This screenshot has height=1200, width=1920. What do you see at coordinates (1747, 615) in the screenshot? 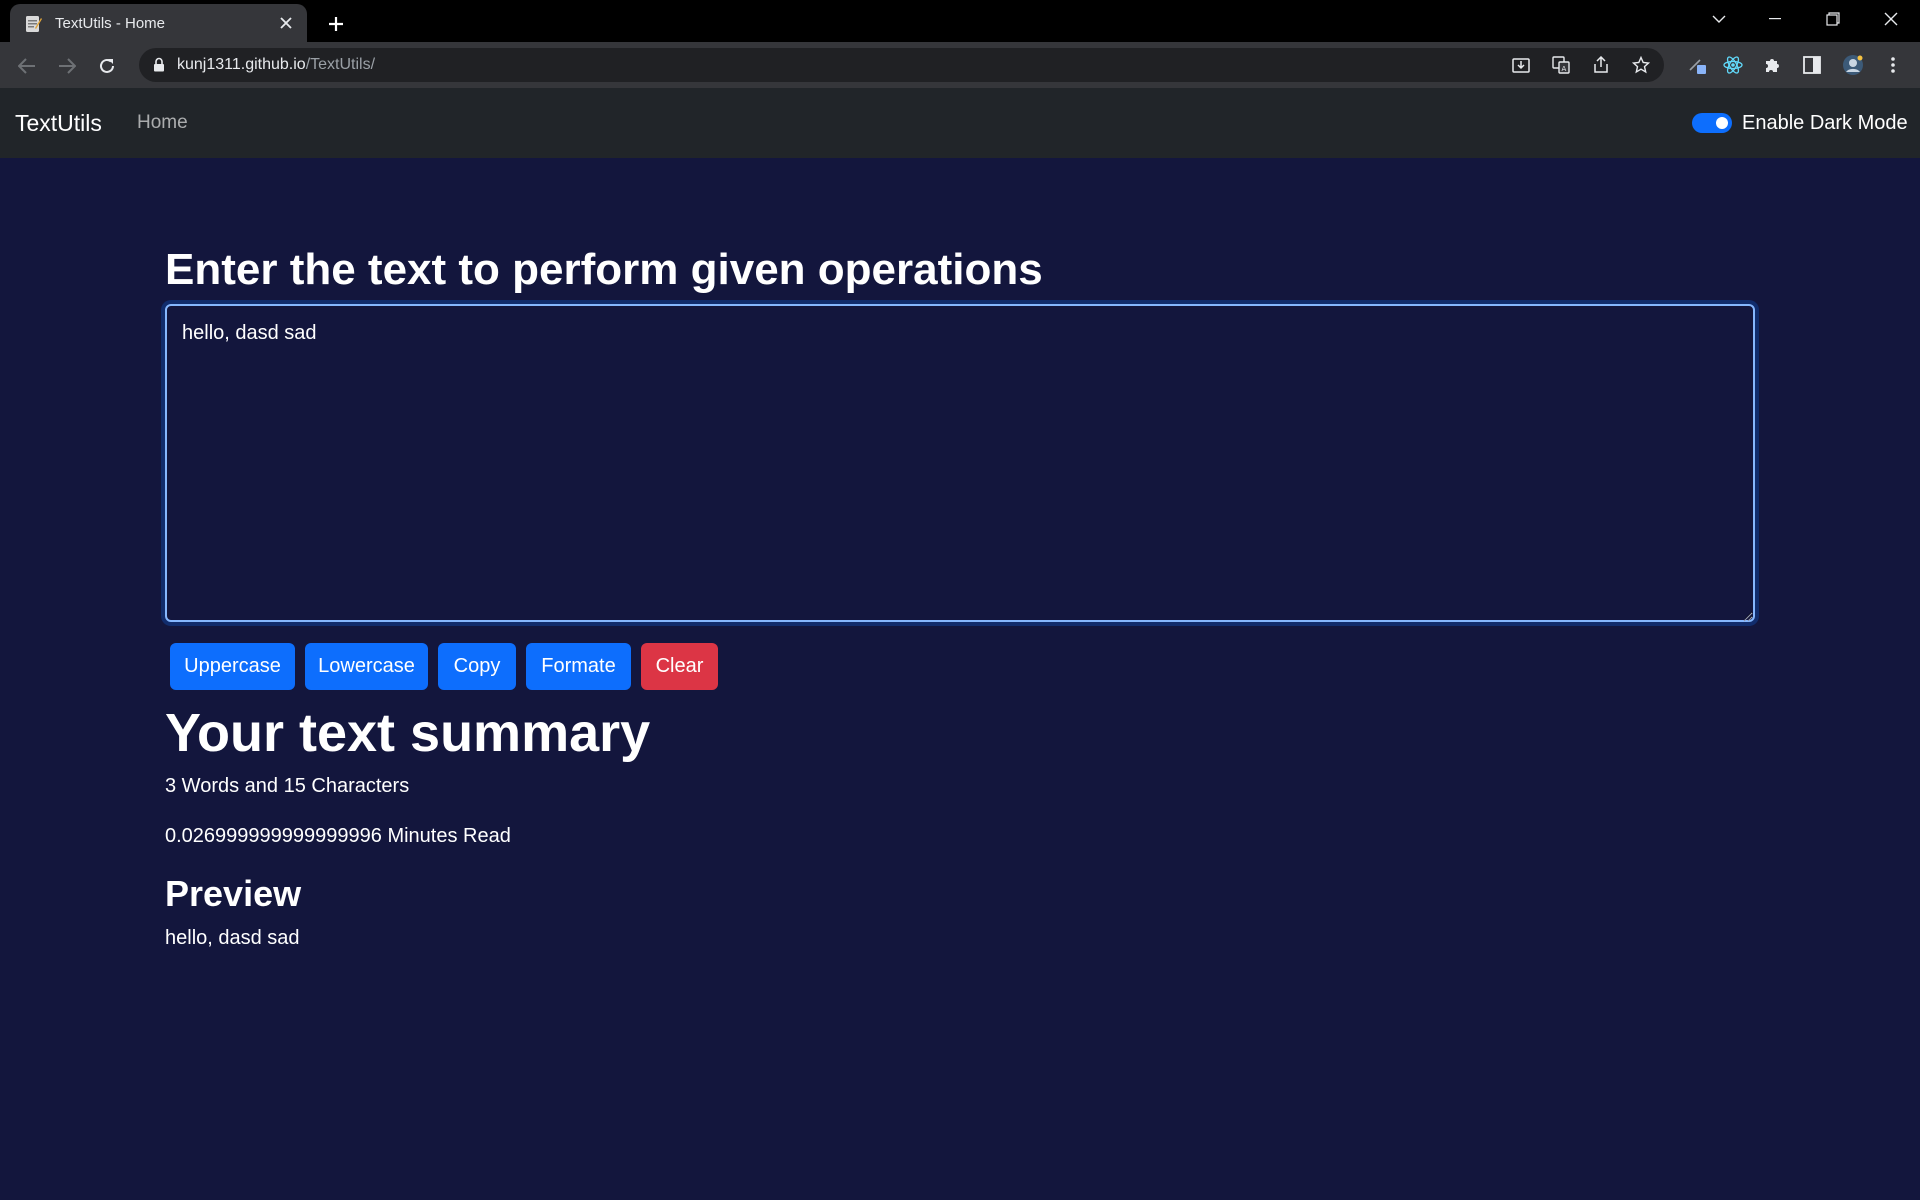
I see `resize-handle-icon` at bounding box center [1747, 615].